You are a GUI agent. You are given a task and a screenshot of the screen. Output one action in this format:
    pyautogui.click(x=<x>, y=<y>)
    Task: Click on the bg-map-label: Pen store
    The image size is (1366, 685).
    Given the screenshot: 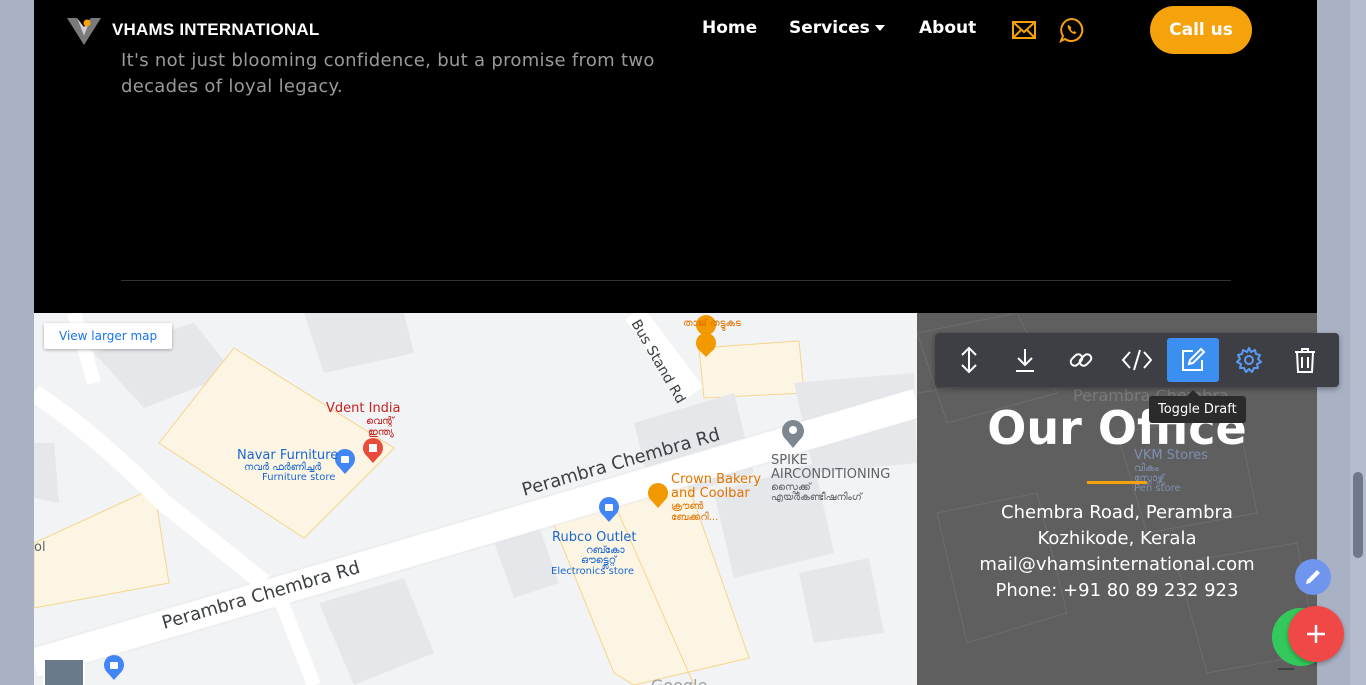 What is the action you would take?
    pyautogui.click(x=1157, y=488)
    